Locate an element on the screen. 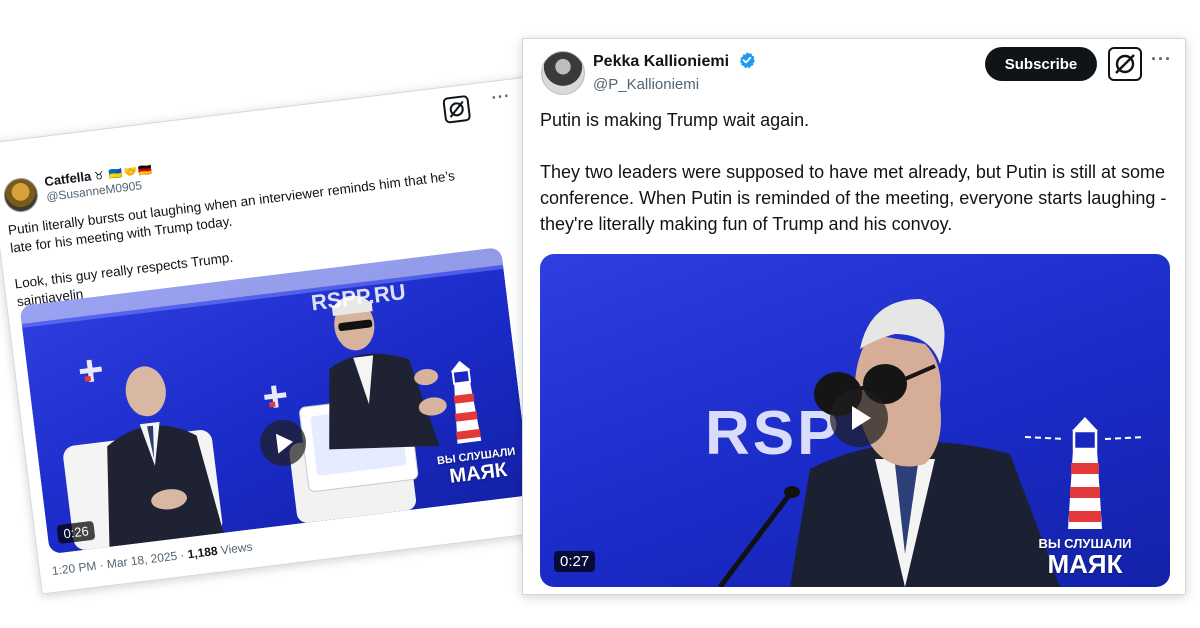 Image resolution: width=1200 pixels, height=628 pixels. watermark: ВЫ СЛУШАЛИ МАЯК is located at coordinates (1085, 557).